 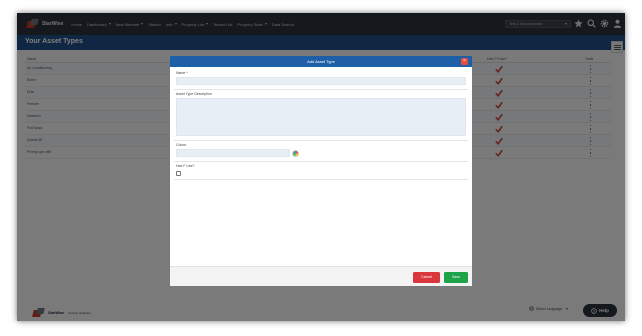 What do you see at coordinates (426, 277) in the screenshot?
I see `cancel-button: Cancel` at bounding box center [426, 277].